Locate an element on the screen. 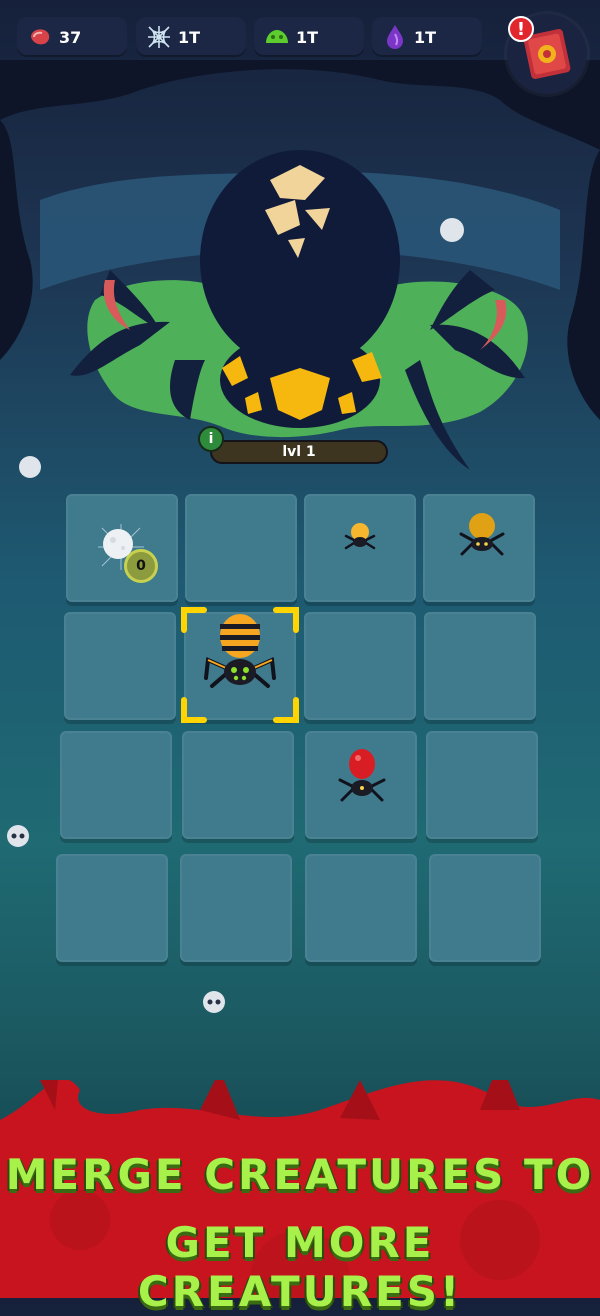 The height and width of the screenshot is (1316, 600). grid-cell-r3c4 is located at coordinates (482, 785).